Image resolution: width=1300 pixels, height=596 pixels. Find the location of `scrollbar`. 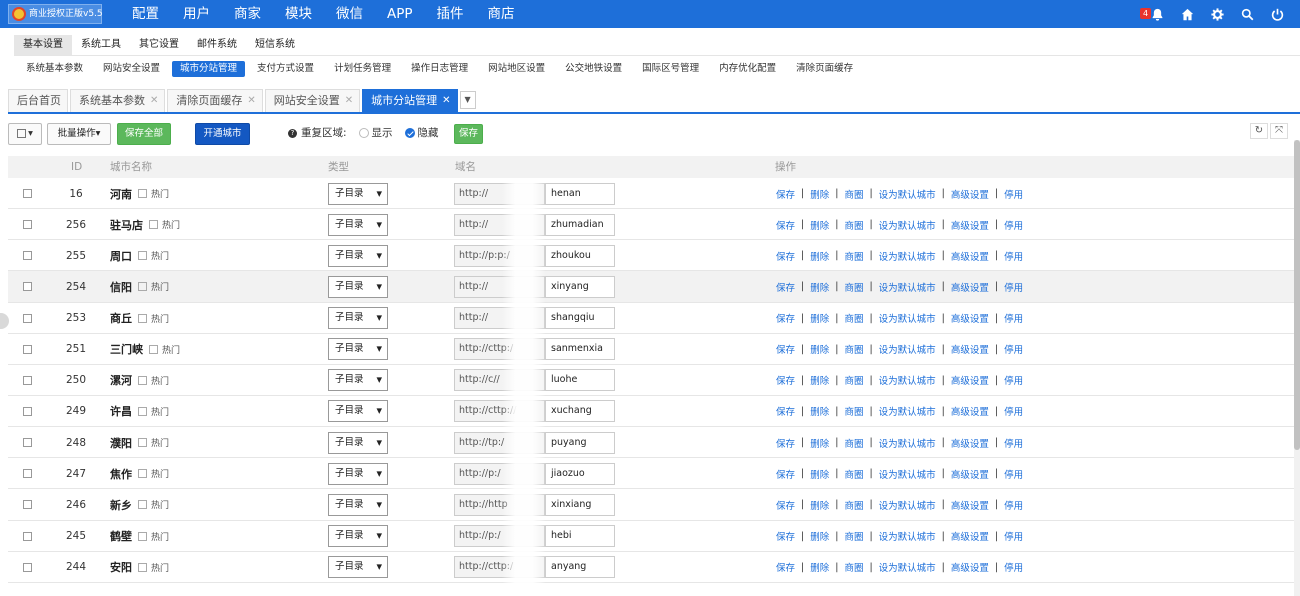

scrollbar is located at coordinates (1297, 368).